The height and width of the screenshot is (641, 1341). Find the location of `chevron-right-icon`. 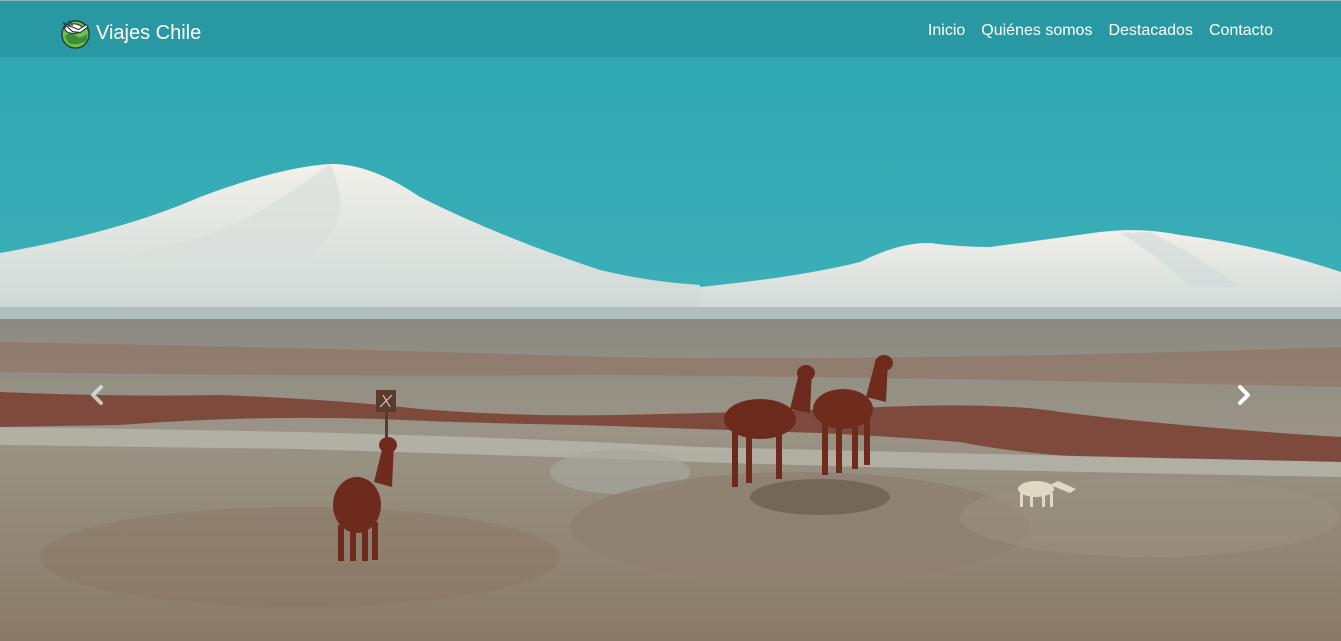

chevron-right-icon is located at coordinates (1244, 395).